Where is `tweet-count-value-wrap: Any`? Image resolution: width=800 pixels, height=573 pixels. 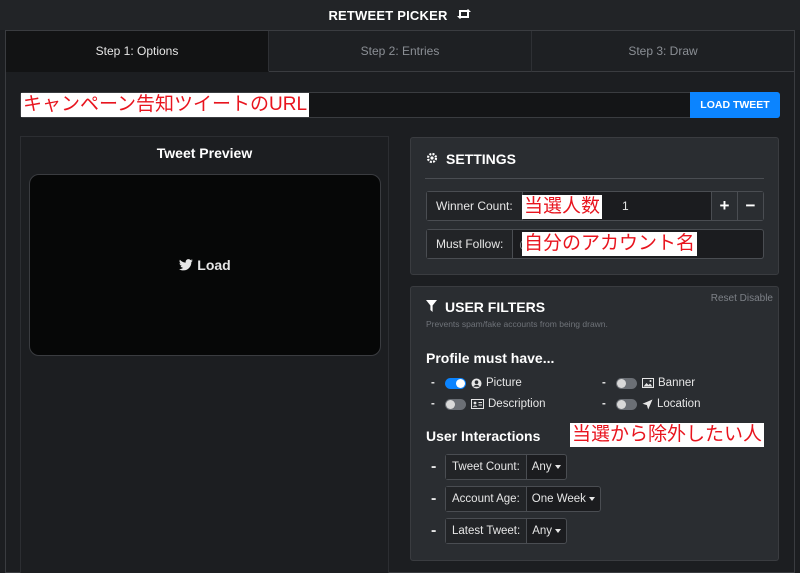
tweet-count-value-wrap: Any is located at coordinates (546, 467).